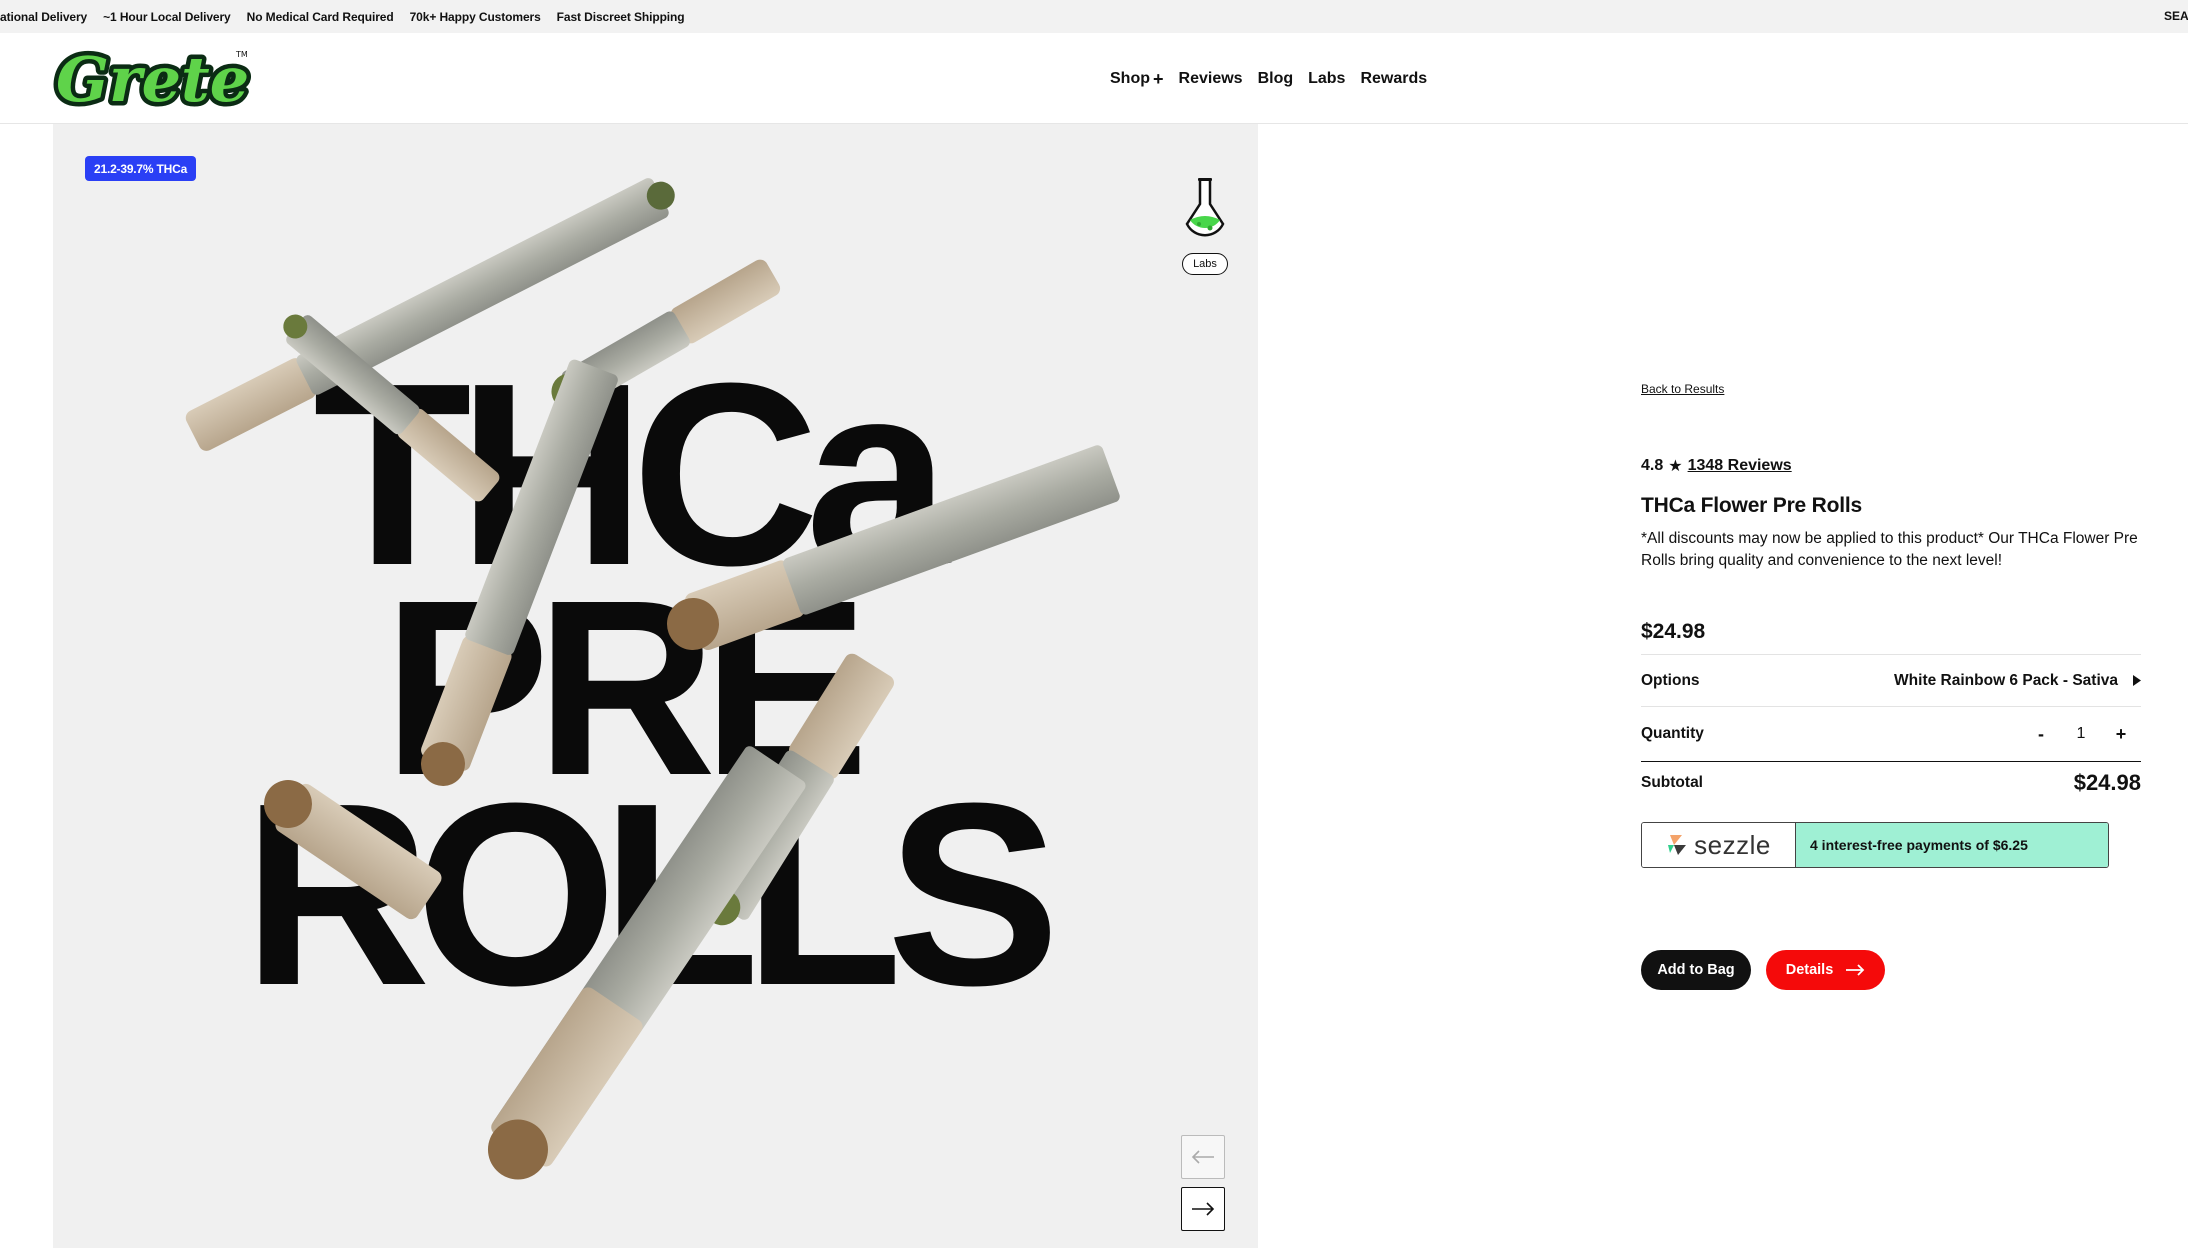 Image resolution: width=2188 pixels, height=1248 pixels. What do you see at coordinates (1891, 680) in the screenshot?
I see `options-row: Options White Rainbow 6 Pack - Sativa` at bounding box center [1891, 680].